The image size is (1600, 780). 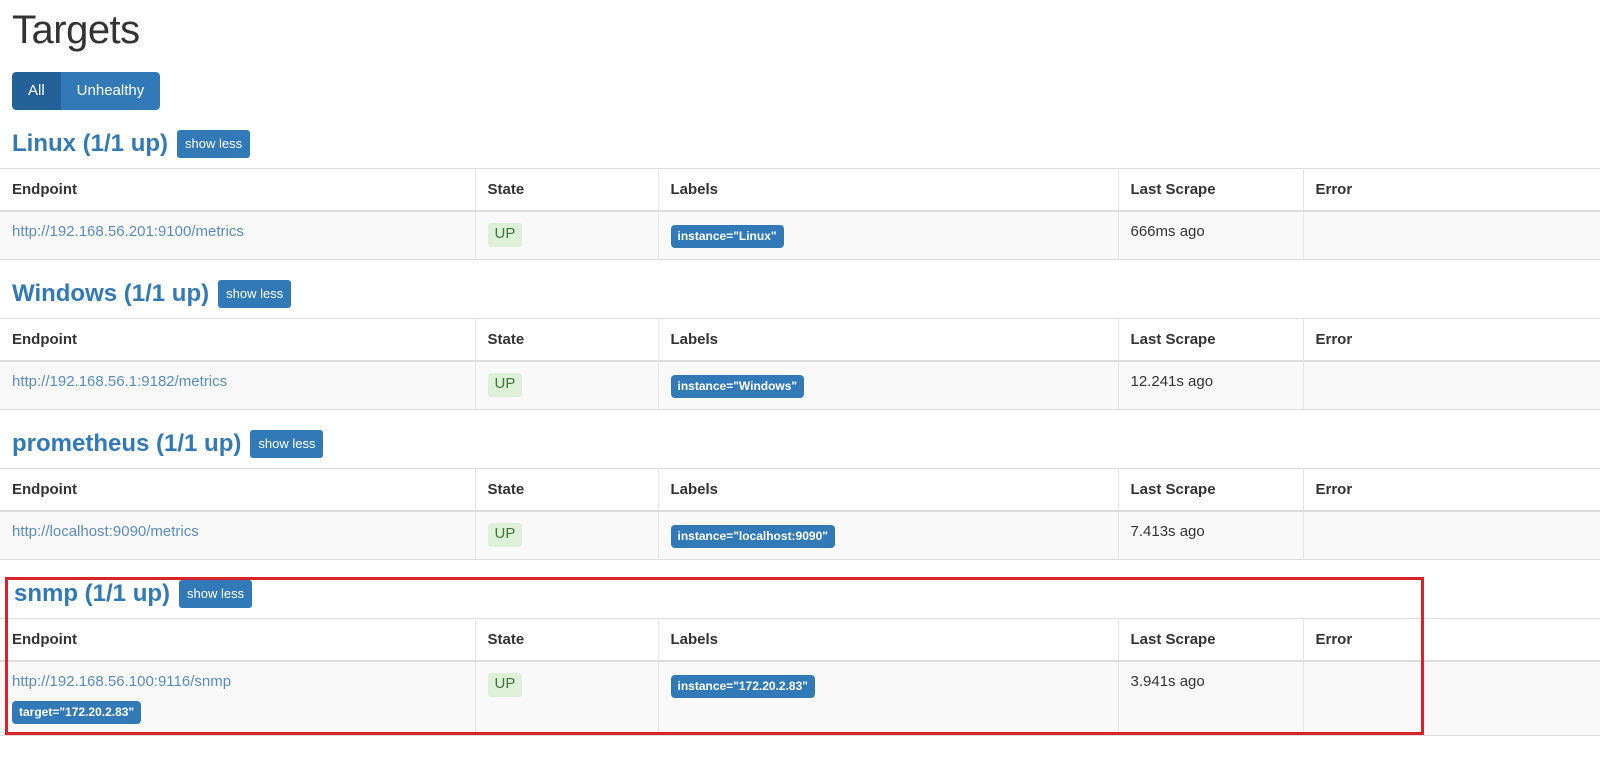 What do you see at coordinates (243, 682) in the screenshot?
I see `endpoint-link: http://192.168.56.100:9116/snmp` at bounding box center [243, 682].